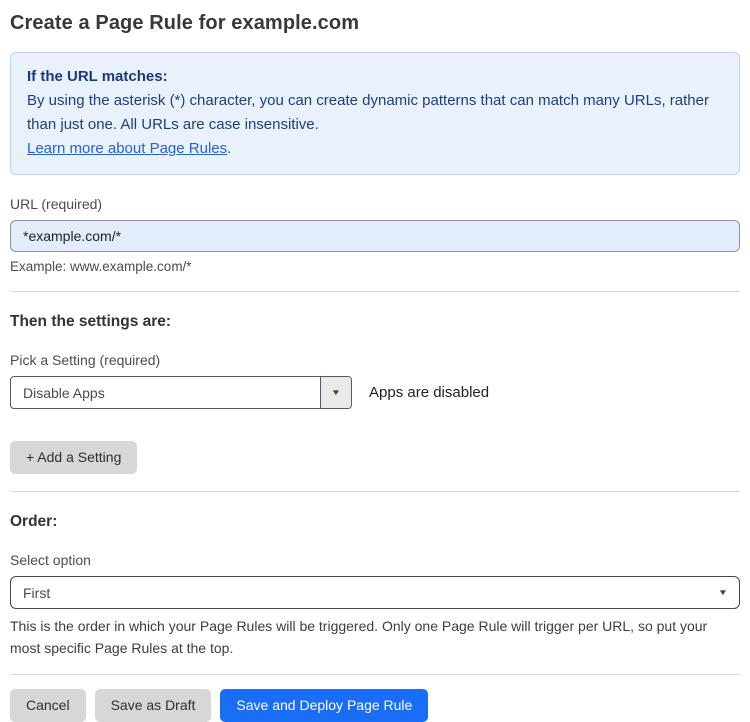 This screenshot has width=750, height=722. What do you see at coordinates (429, 392) in the screenshot?
I see `setting-status-text: Apps are disabled` at bounding box center [429, 392].